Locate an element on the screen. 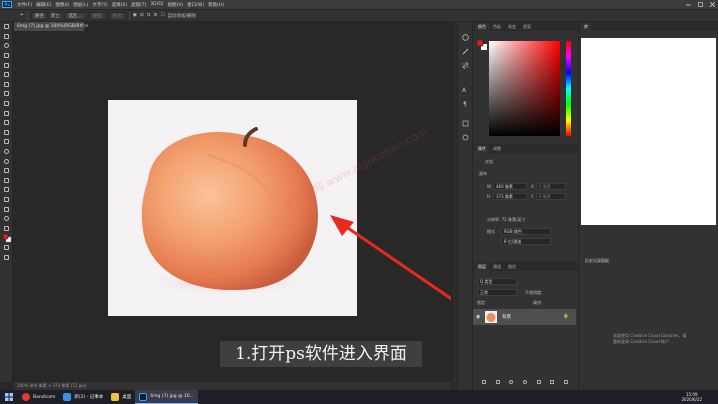 The height and width of the screenshot is (404, 718). blur-tool-icon is located at coordinates (6, 152).